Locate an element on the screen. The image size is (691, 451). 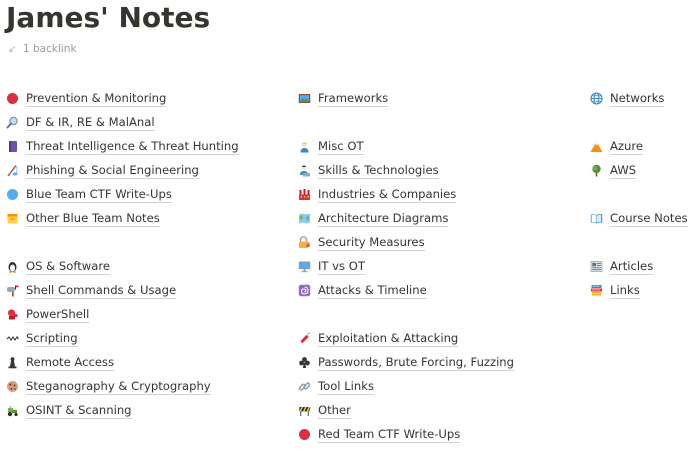
backlinks-button: ↙ 1 backlink is located at coordinates (42, 49).